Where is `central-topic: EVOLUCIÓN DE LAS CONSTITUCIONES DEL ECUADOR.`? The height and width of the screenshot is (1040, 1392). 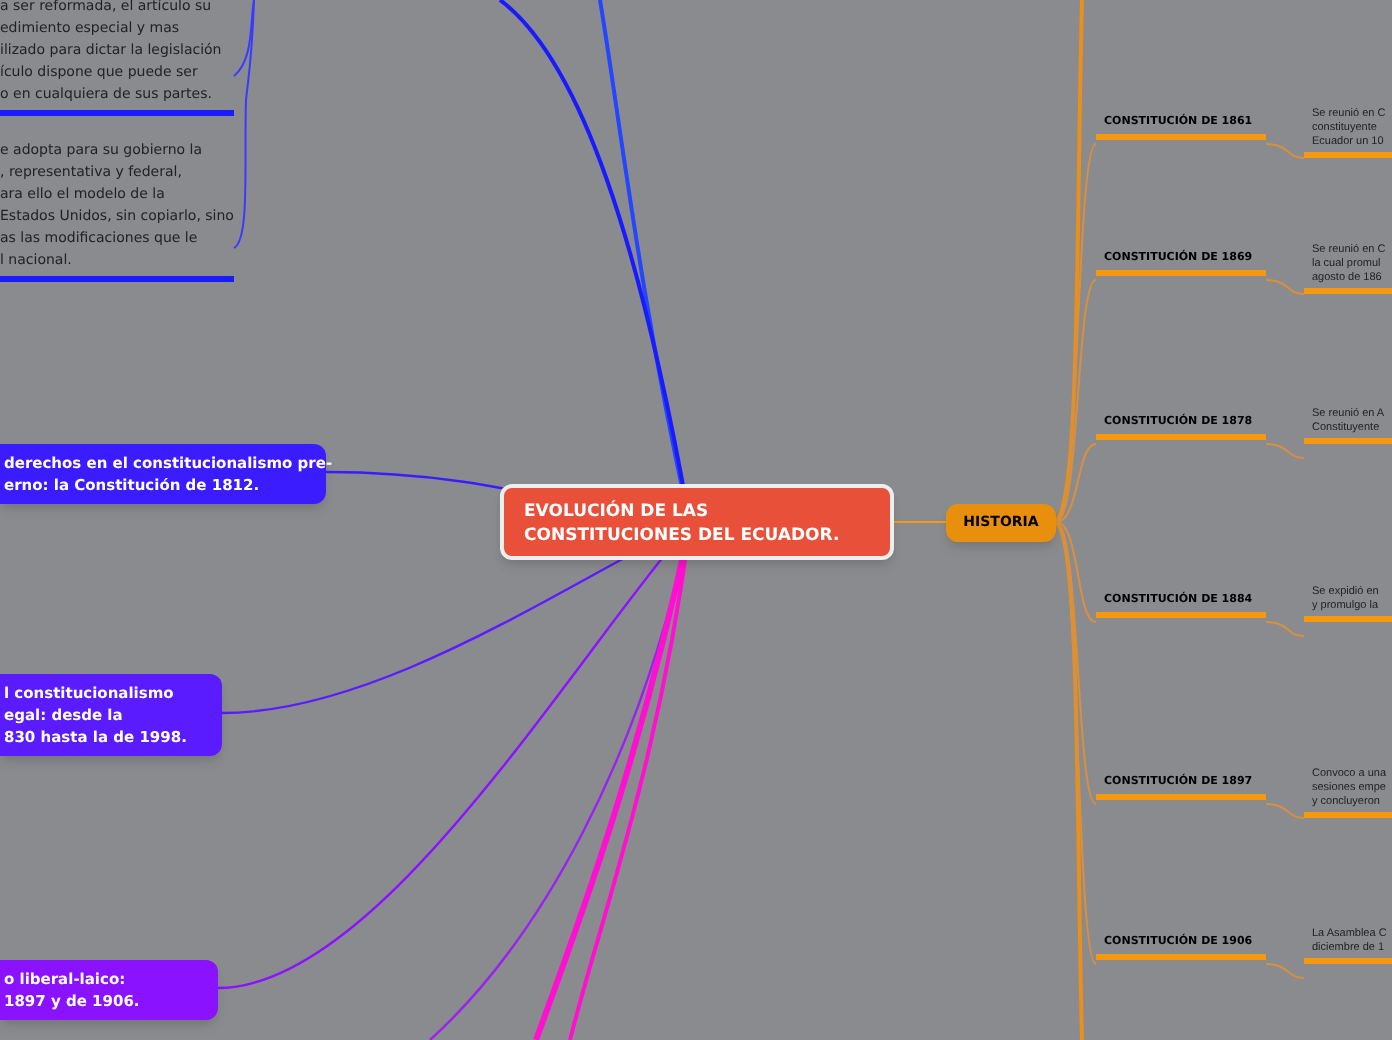 central-topic: EVOLUCIÓN DE LAS CONSTITUCIONES DEL ECUADOR. is located at coordinates (697, 522).